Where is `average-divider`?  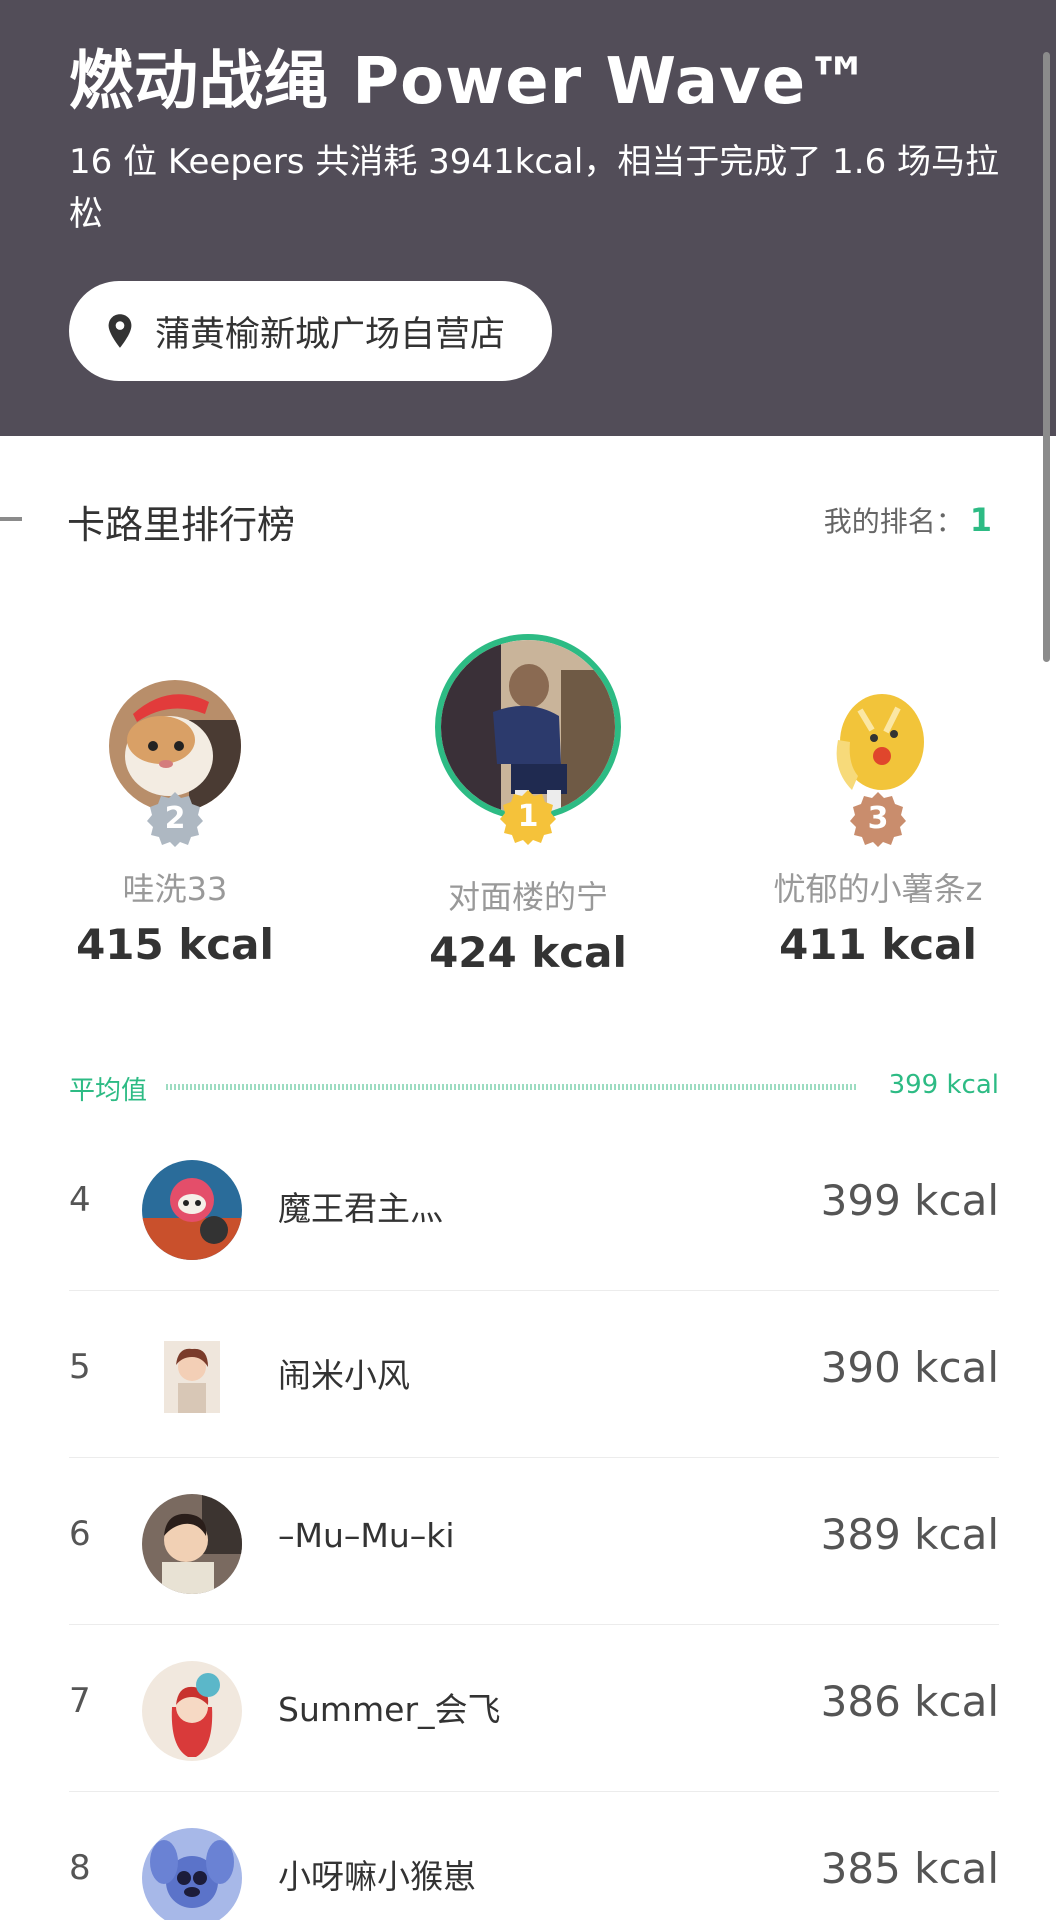
average-divider is located at coordinates (511, 1087).